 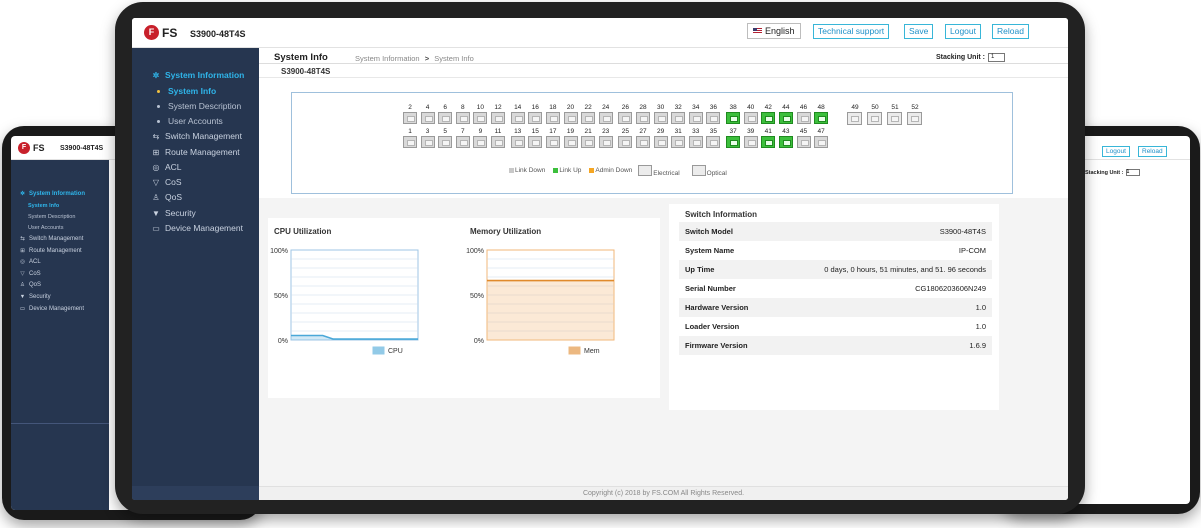 What do you see at coordinates (1152, 151) in the screenshot?
I see `right-reload-button: Reload` at bounding box center [1152, 151].